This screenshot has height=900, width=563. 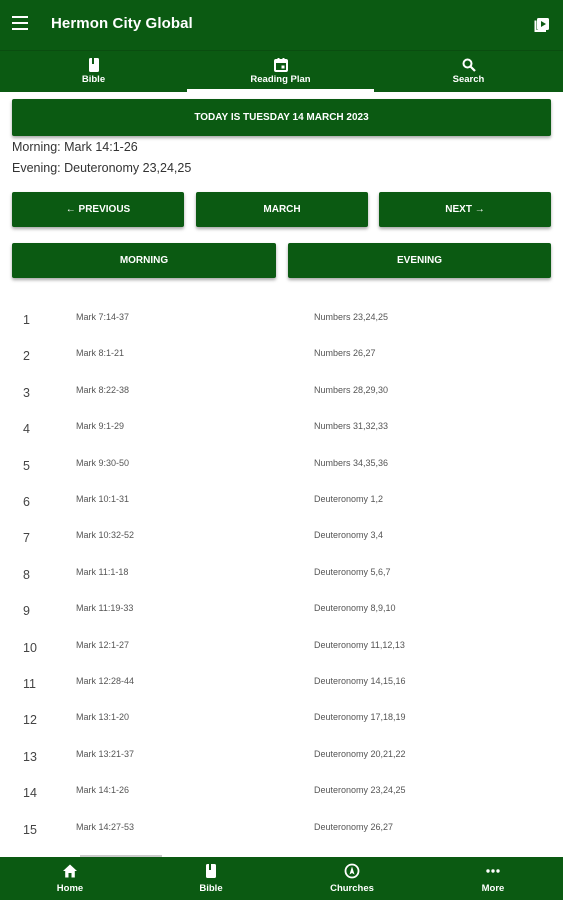 I want to click on previous-month-button: ← PREVIOUS, so click(x=98, y=209).